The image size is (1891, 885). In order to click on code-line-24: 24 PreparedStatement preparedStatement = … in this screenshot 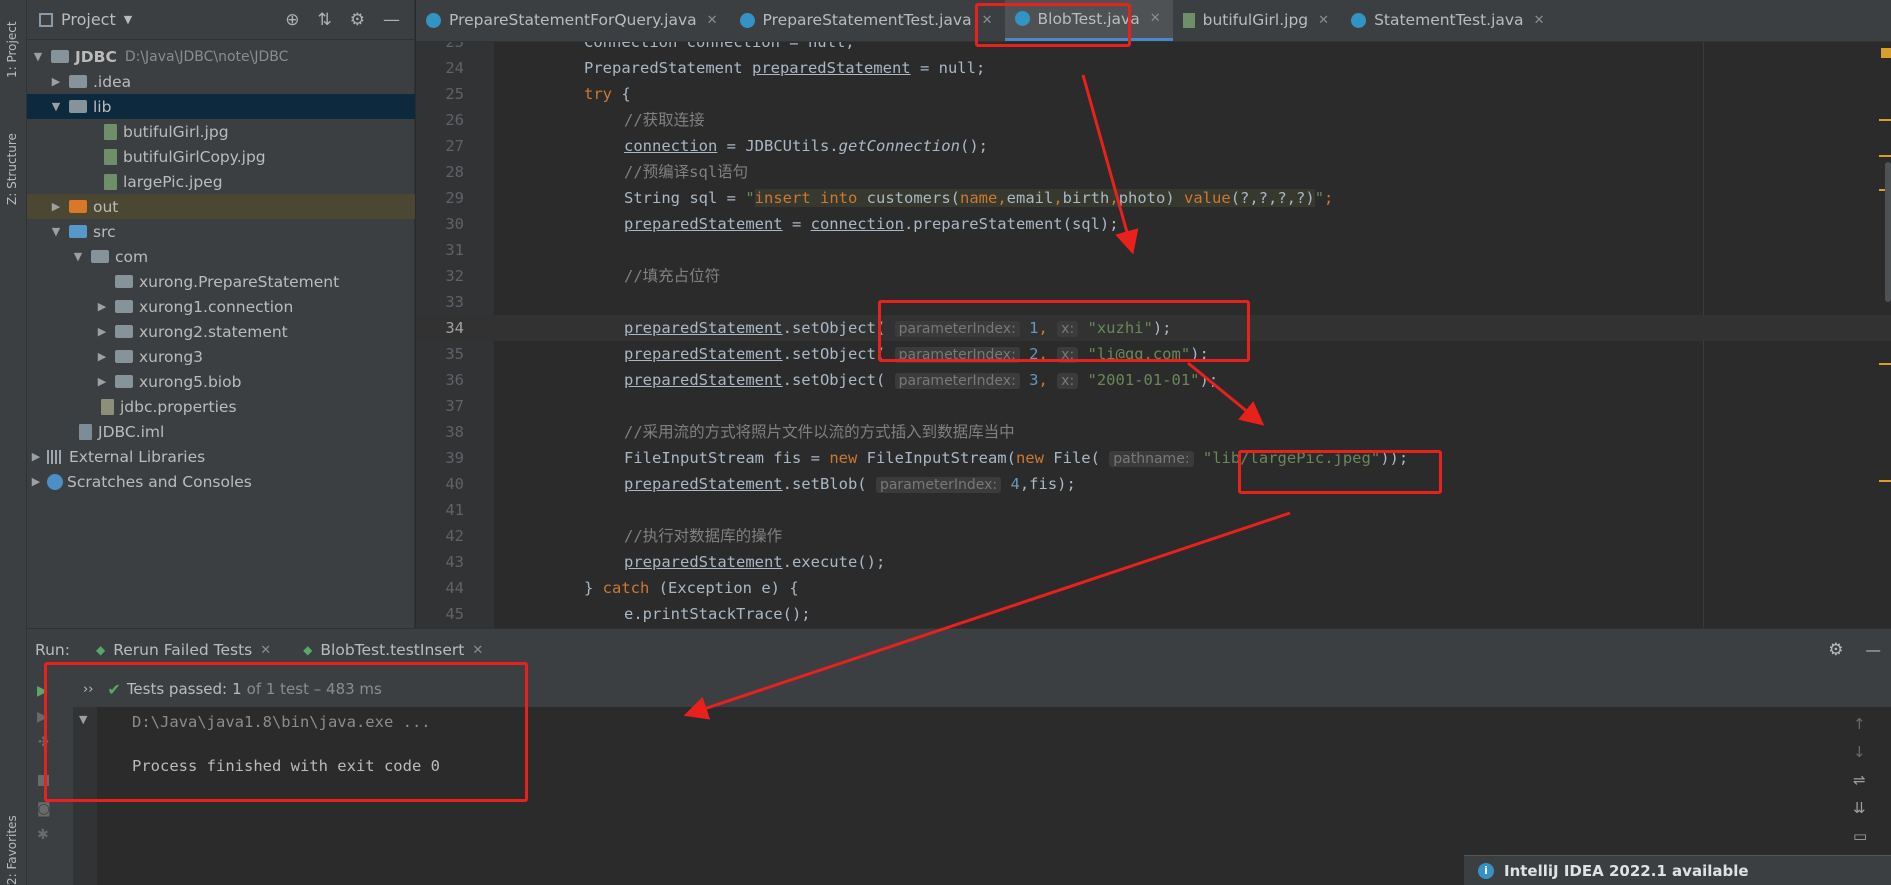, I will do `click(1153, 68)`.